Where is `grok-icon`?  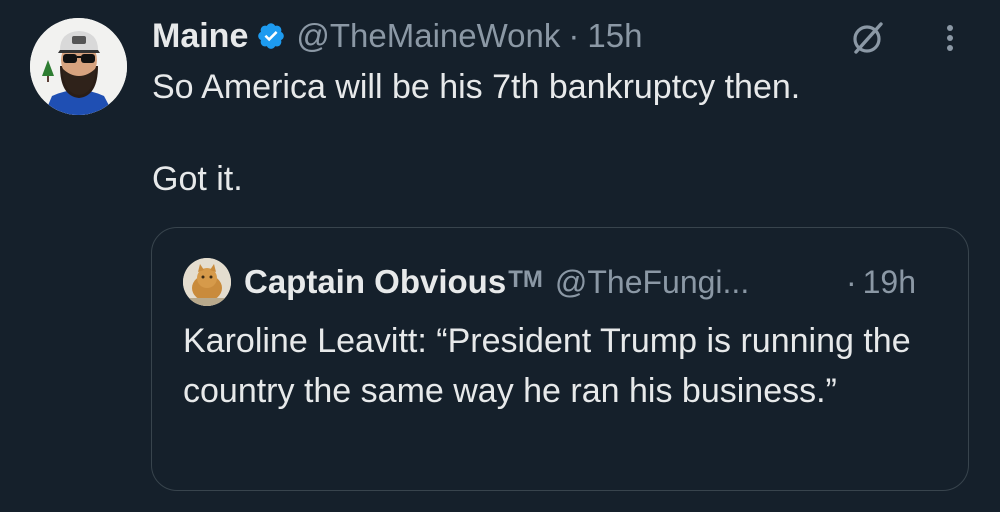
grok-icon is located at coordinates (868, 38).